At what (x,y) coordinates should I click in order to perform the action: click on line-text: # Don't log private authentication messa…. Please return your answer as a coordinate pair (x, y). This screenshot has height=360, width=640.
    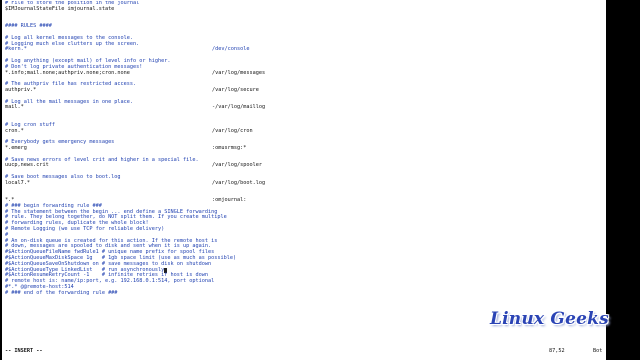
    Looking at the image, I should click on (74, 66).